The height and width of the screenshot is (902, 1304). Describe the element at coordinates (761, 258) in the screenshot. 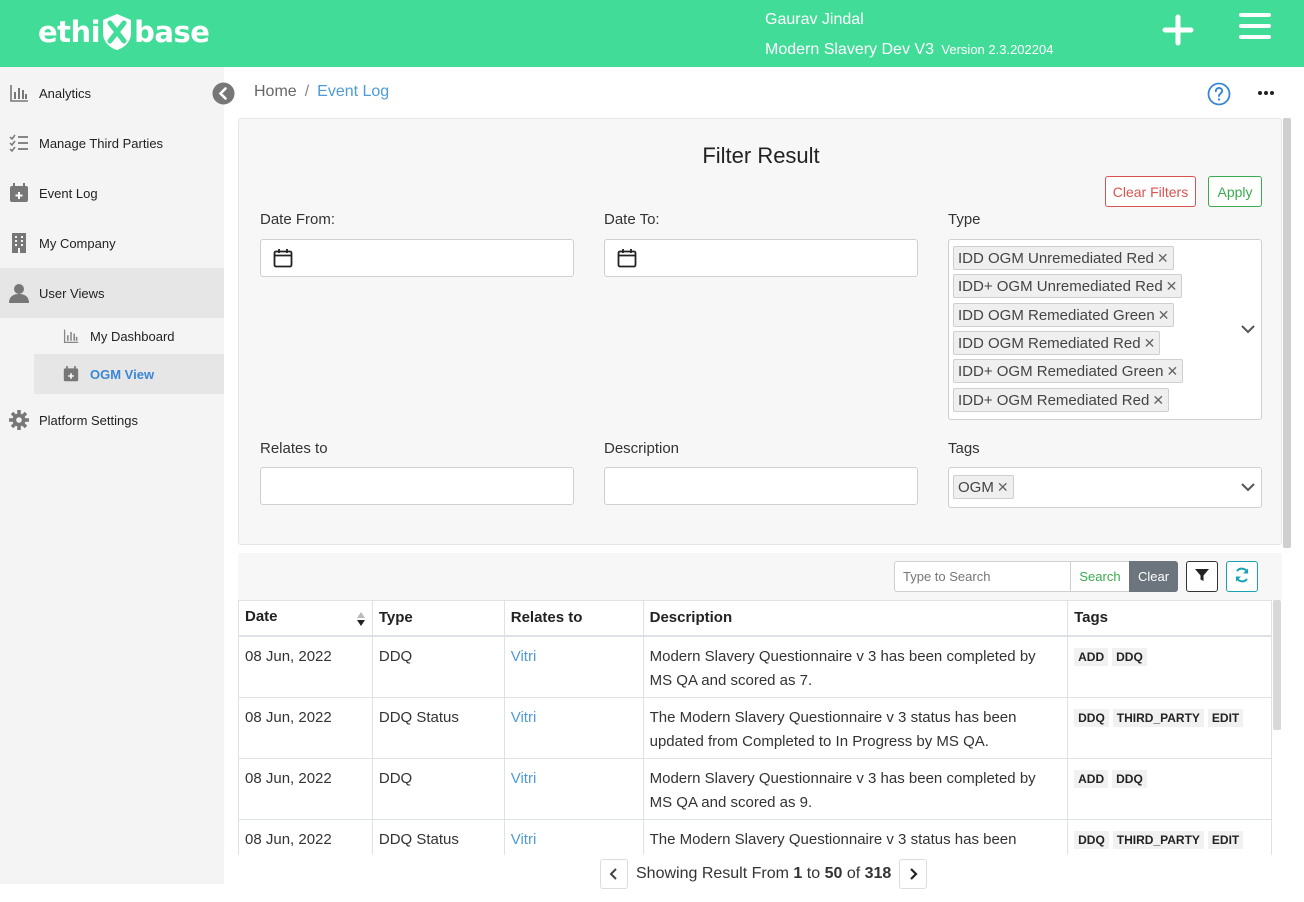

I see `date-to-input` at that location.